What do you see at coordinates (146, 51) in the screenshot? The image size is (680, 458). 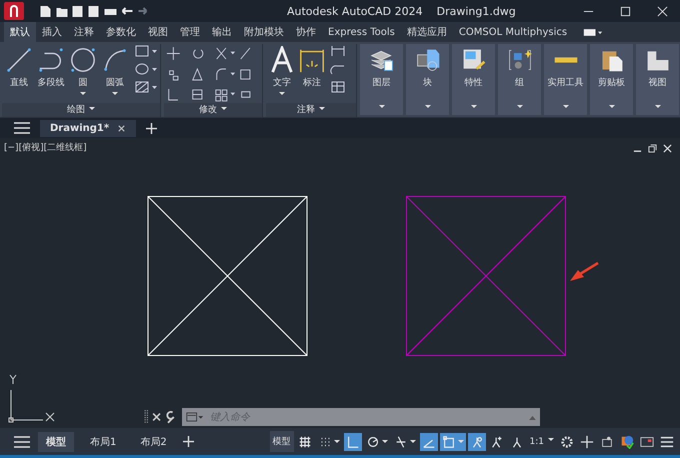 I see `rectangle-tool-icon` at bounding box center [146, 51].